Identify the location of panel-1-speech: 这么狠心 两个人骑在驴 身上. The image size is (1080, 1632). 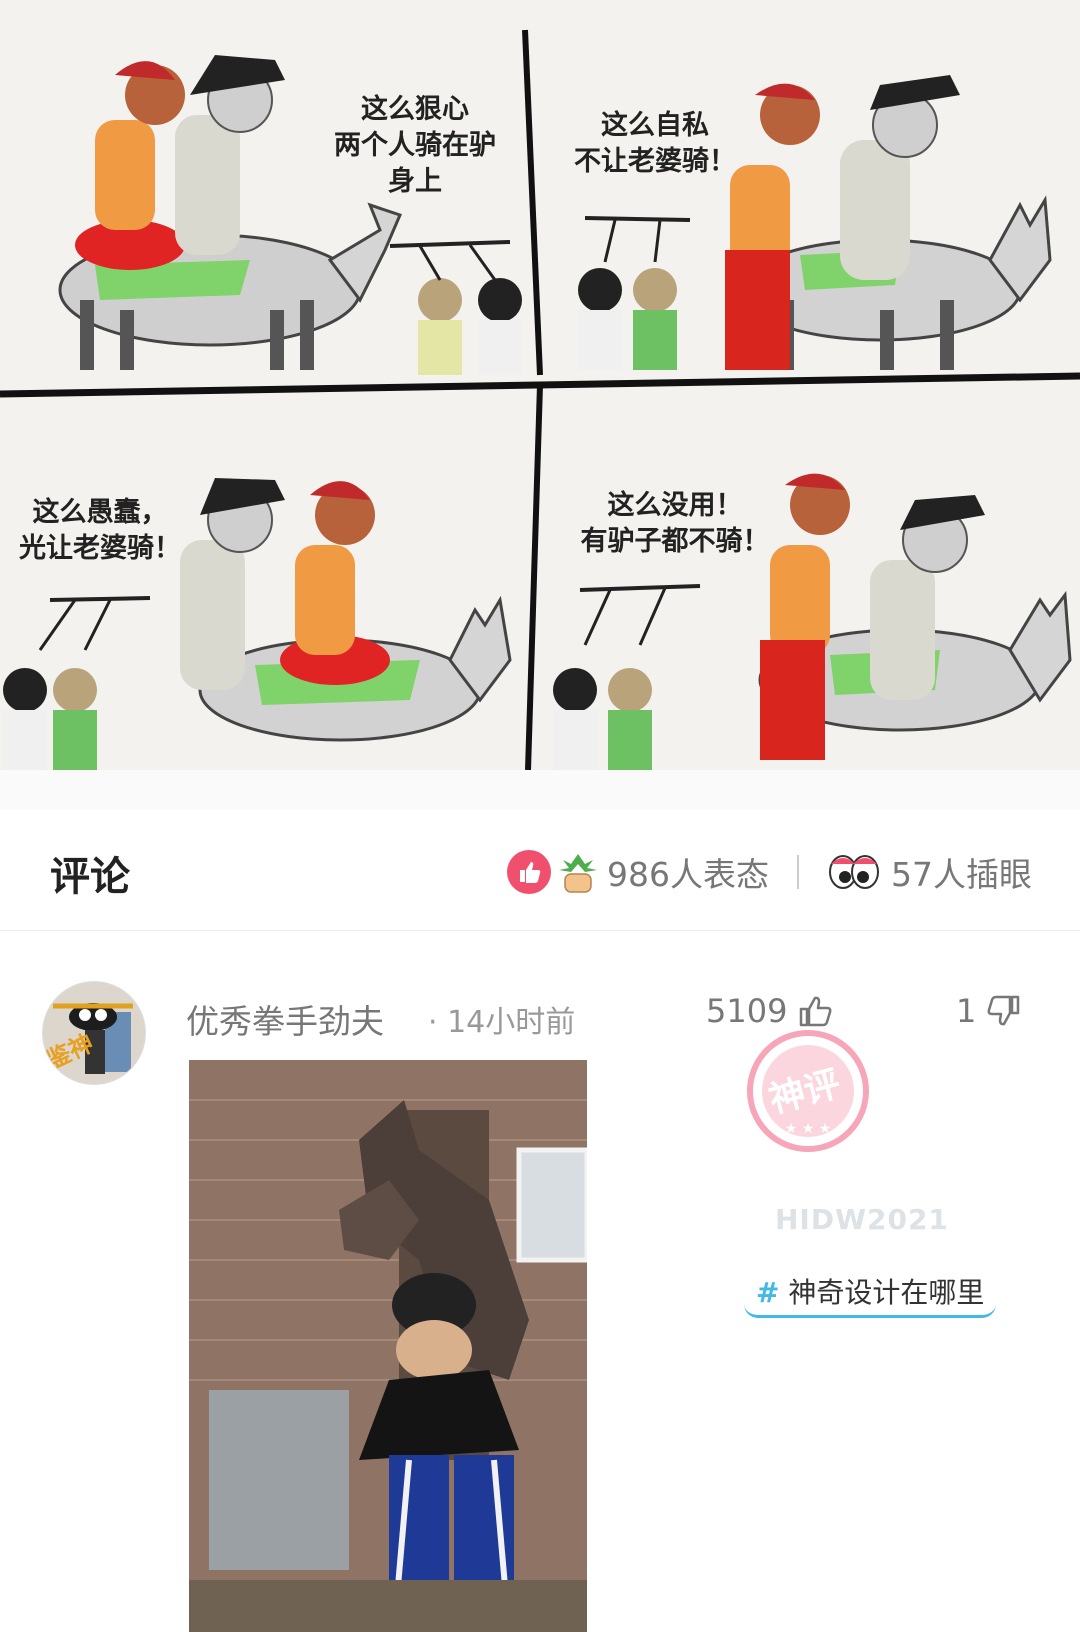
(415, 146).